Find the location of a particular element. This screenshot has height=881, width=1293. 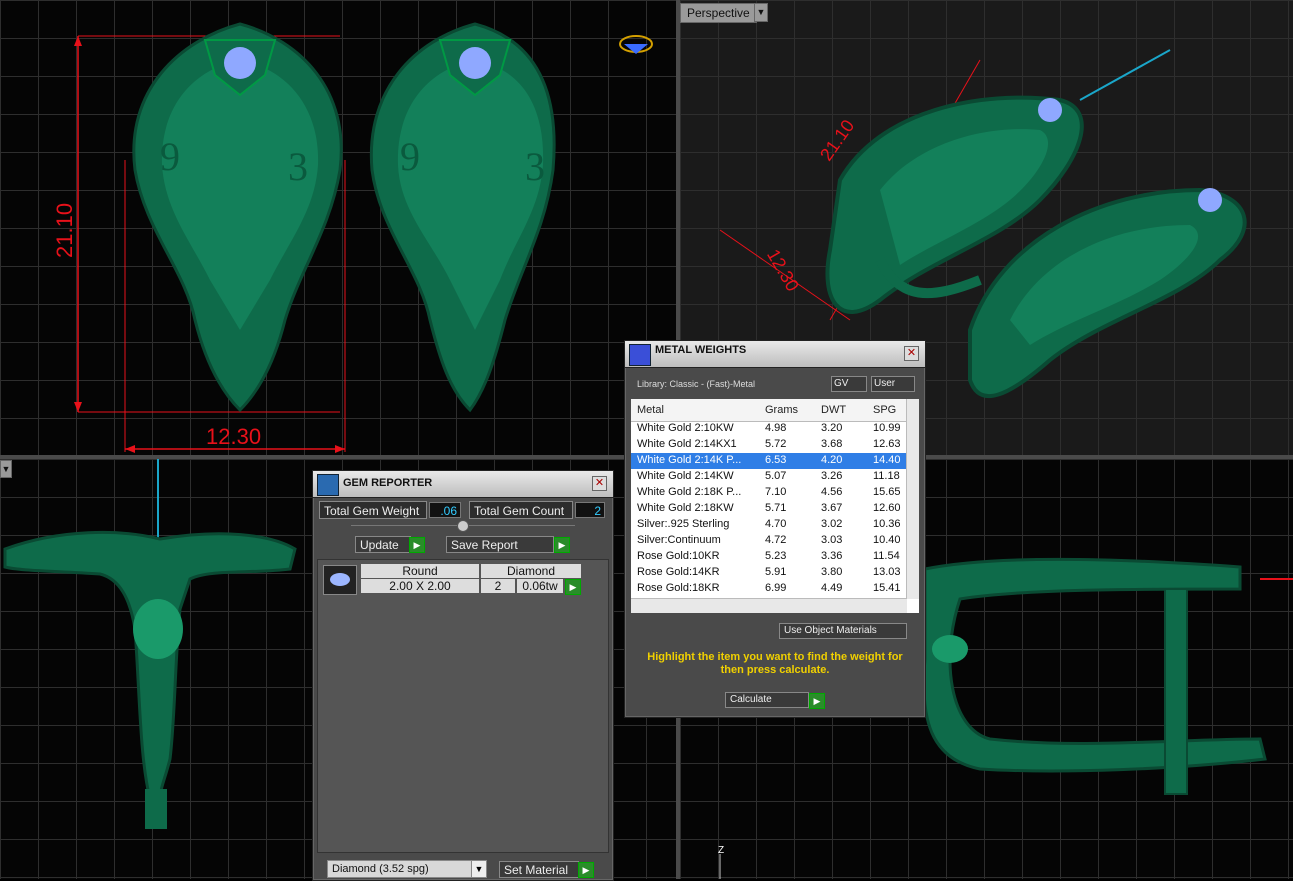

round-gem-icon is located at coordinates (340, 580).